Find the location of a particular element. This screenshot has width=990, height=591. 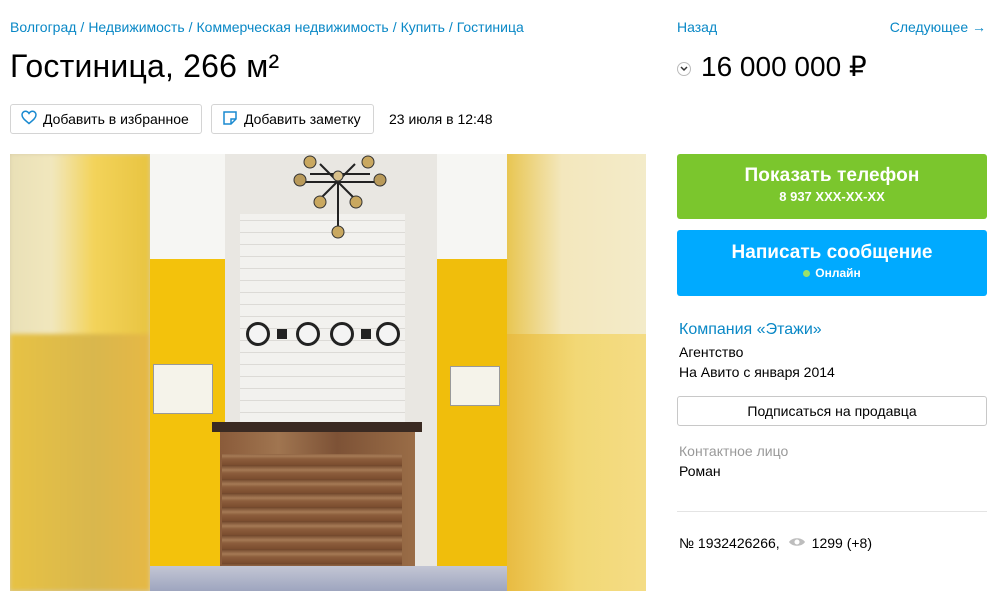

price-block: 16 000 000 ₽ is located at coordinates (772, 66).